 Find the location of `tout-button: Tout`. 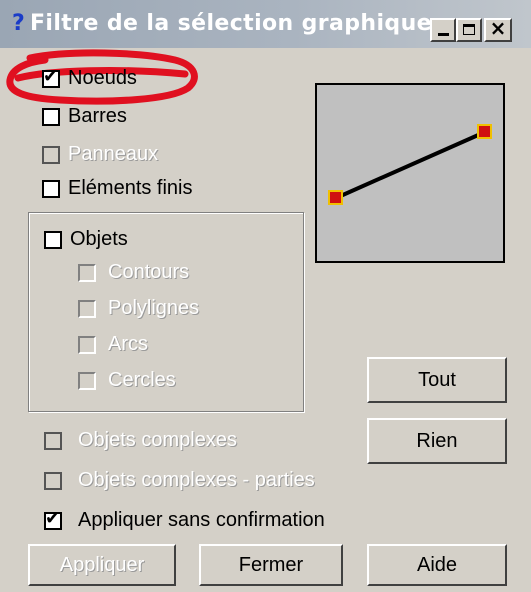

tout-button: Tout is located at coordinates (437, 380).